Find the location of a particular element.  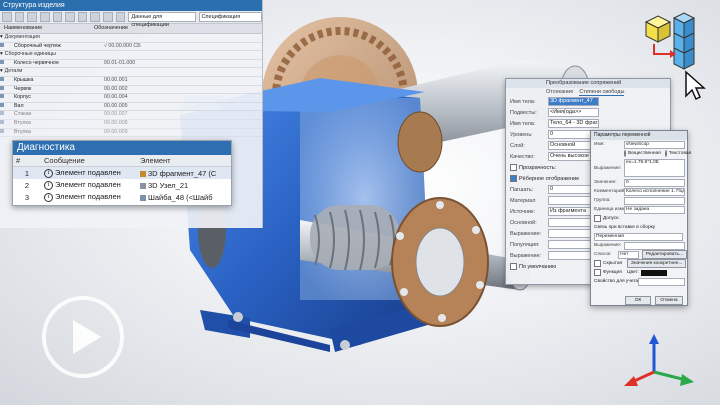

column-element-header: Элемент is located at coordinates (184, 161).